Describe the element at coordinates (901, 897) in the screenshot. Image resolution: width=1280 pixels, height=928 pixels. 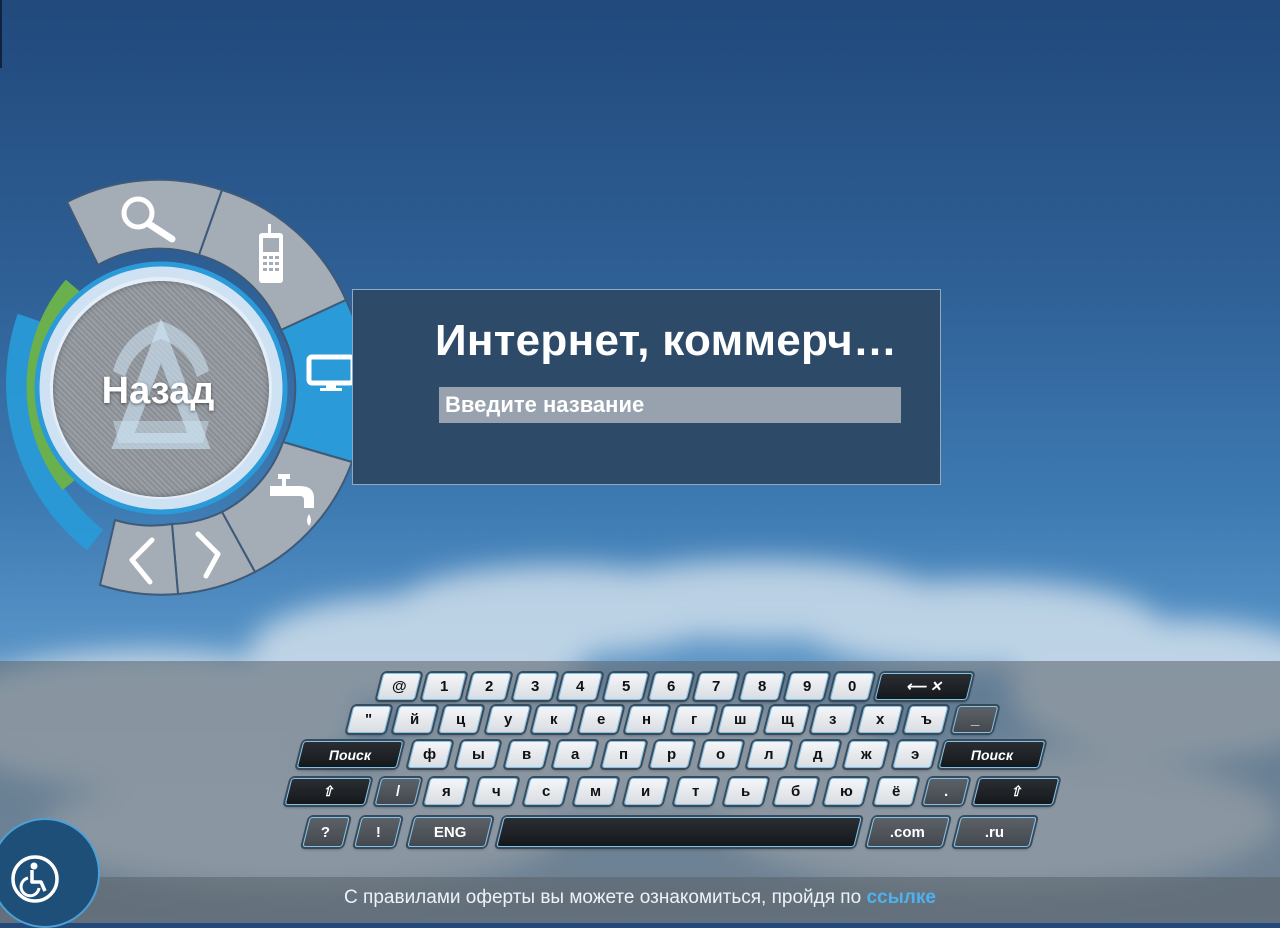
I see `offer-link: ссылке` at that location.